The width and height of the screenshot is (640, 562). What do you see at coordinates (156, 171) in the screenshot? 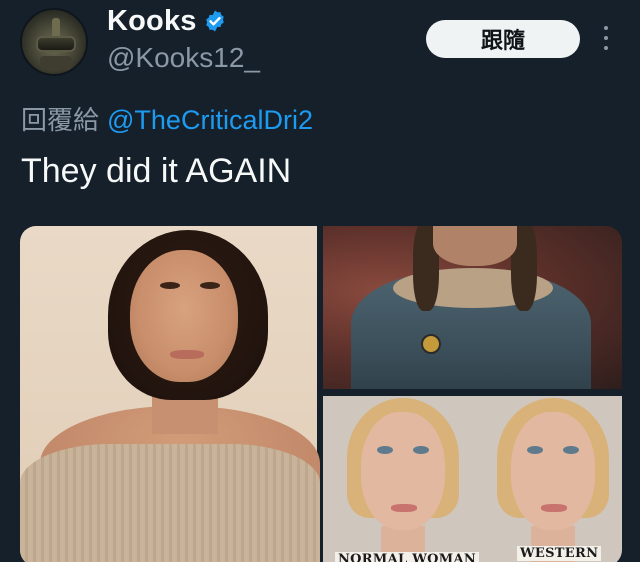
I see `tweet-text: They did it AGAIN` at bounding box center [156, 171].